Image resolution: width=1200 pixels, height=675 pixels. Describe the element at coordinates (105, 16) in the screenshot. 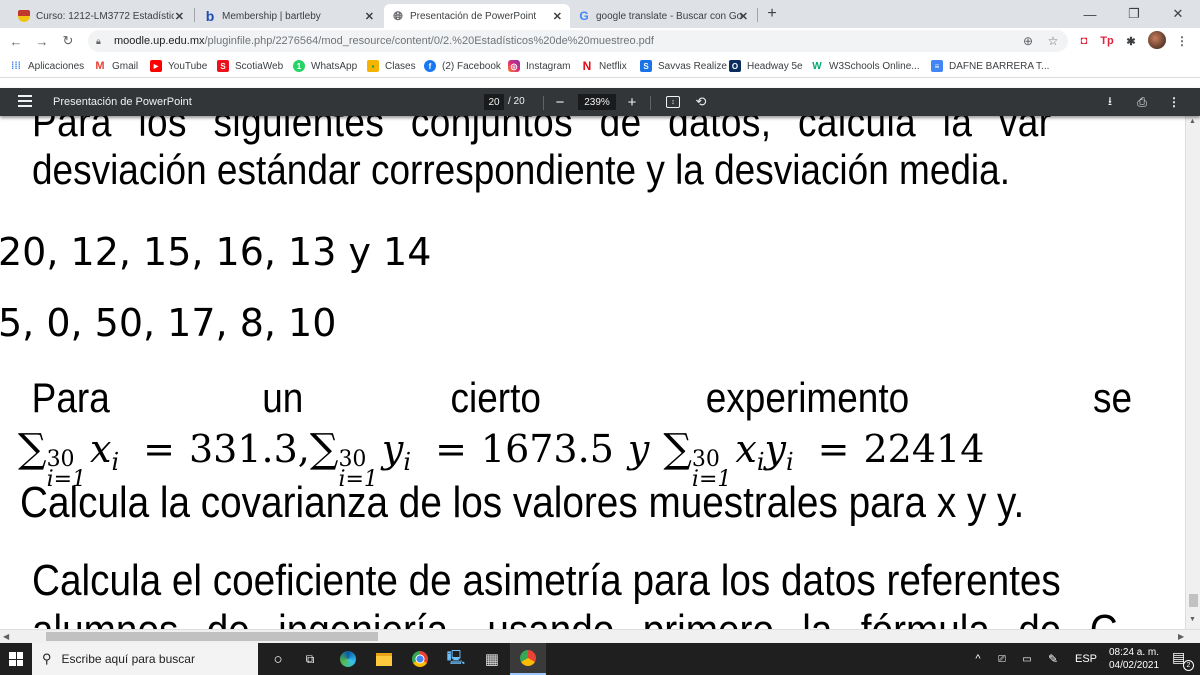

I see `tab-title: Curso: 1212-LM3772 Estadística S` at that location.